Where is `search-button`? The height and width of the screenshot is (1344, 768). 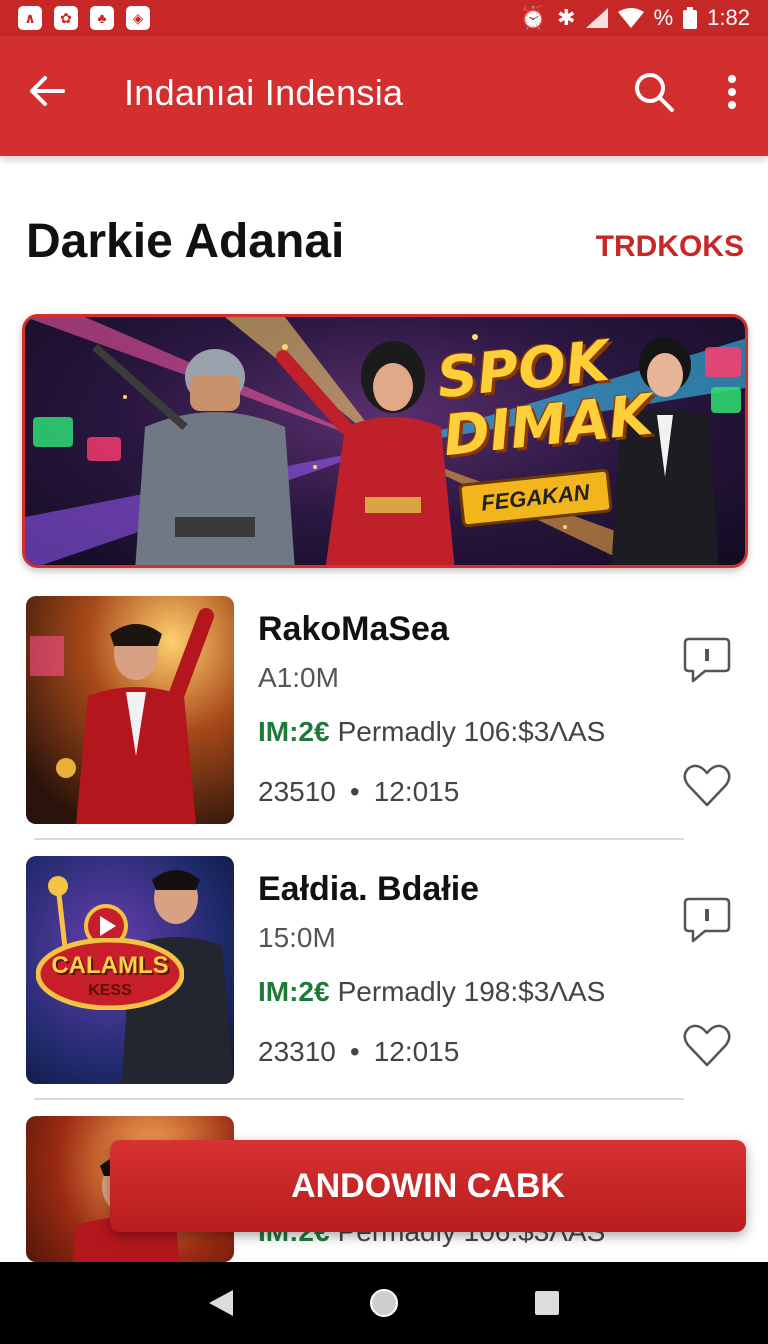 search-button is located at coordinates (654, 92).